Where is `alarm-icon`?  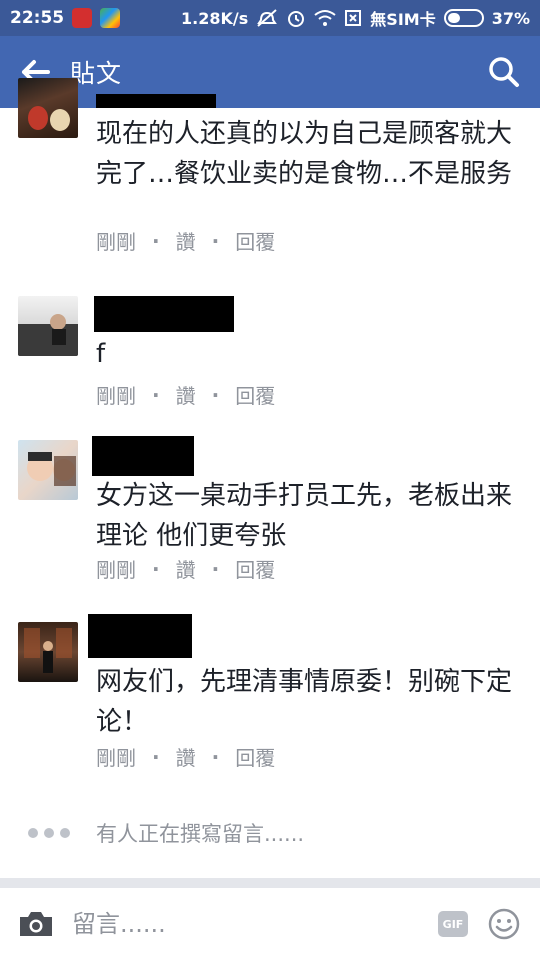 alarm-icon is located at coordinates (296, 18).